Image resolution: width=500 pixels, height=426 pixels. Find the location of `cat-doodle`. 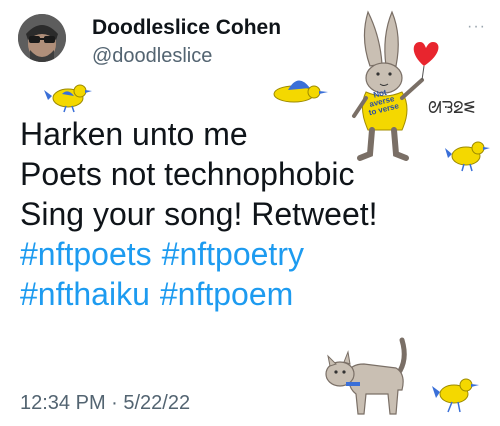

cat-doodle is located at coordinates (366, 376).